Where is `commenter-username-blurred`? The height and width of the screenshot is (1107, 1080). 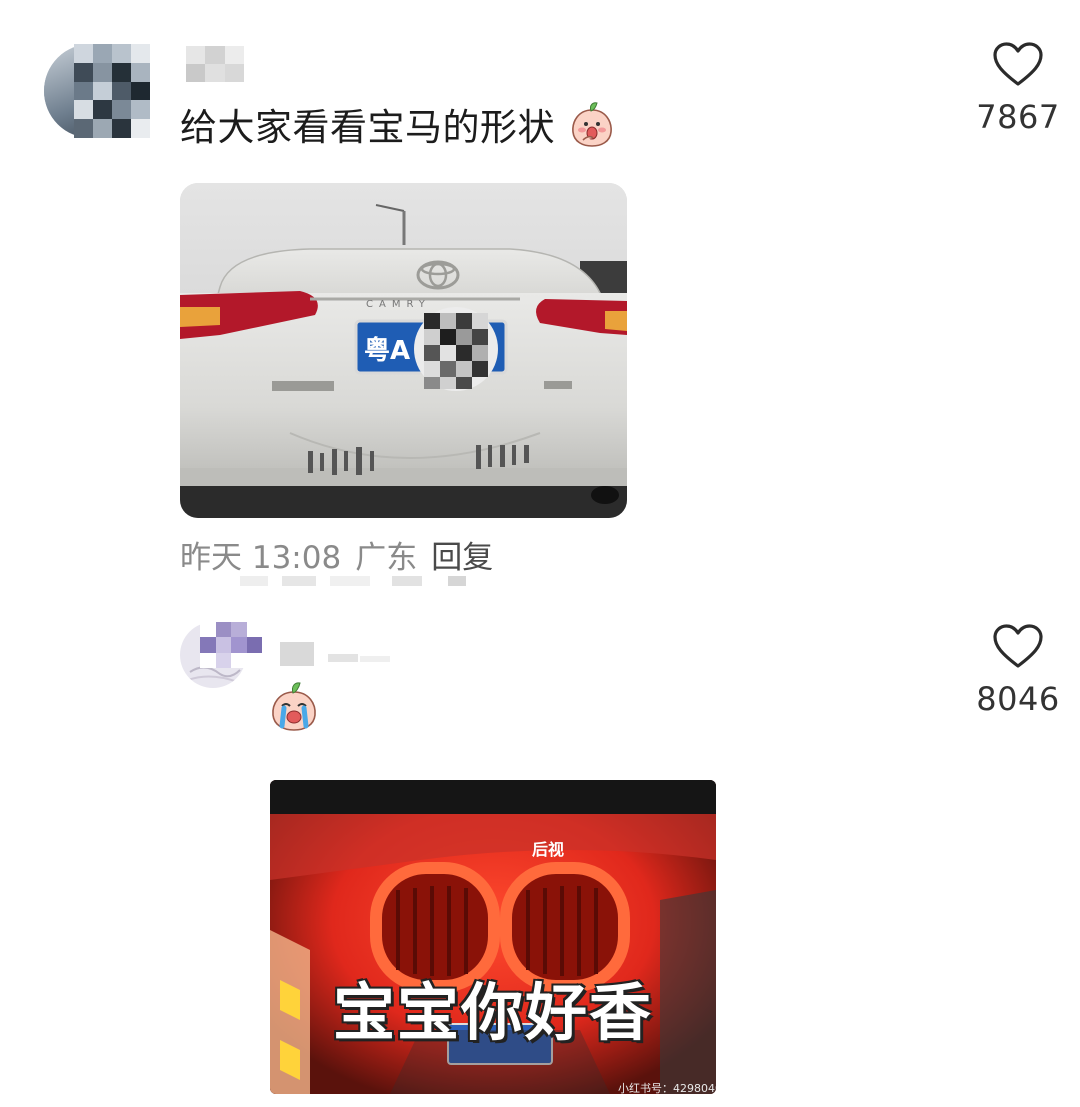
commenter-username-blurred is located at coordinates (215, 64).